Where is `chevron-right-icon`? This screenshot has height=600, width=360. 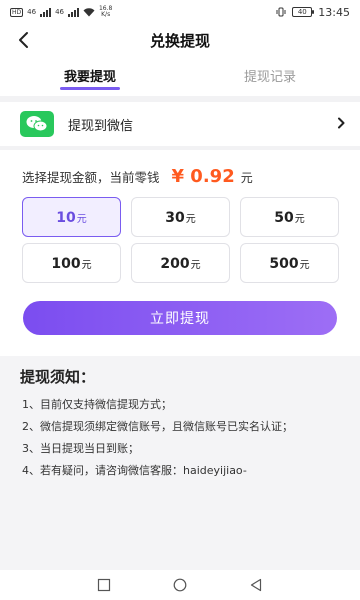 chevron-right-icon is located at coordinates (341, 123).